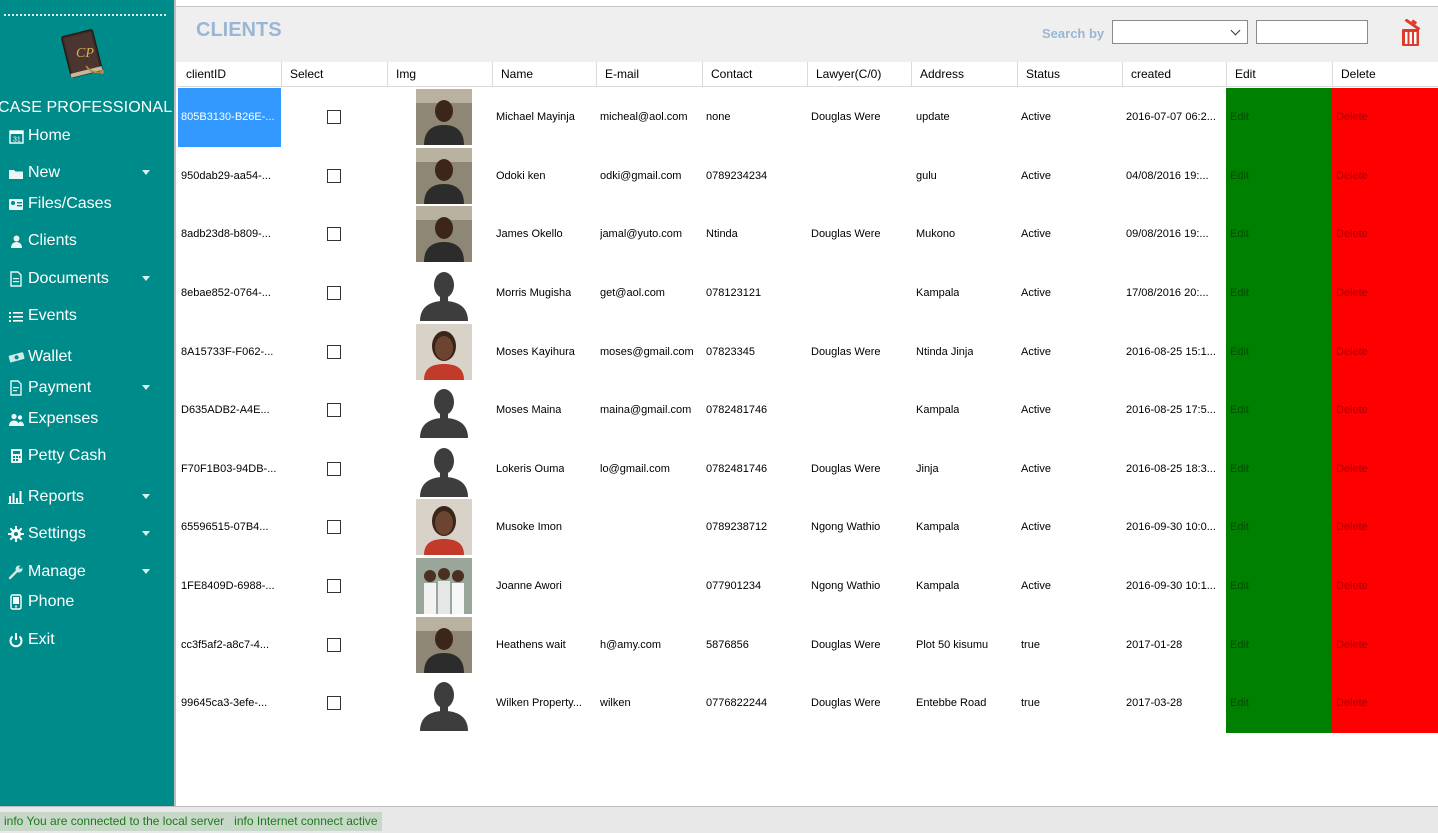 This screenshot has width=1438, height=833. I want to click on column-header-lawyer-c-0: Lawyer(C/0), so click(859, 74).